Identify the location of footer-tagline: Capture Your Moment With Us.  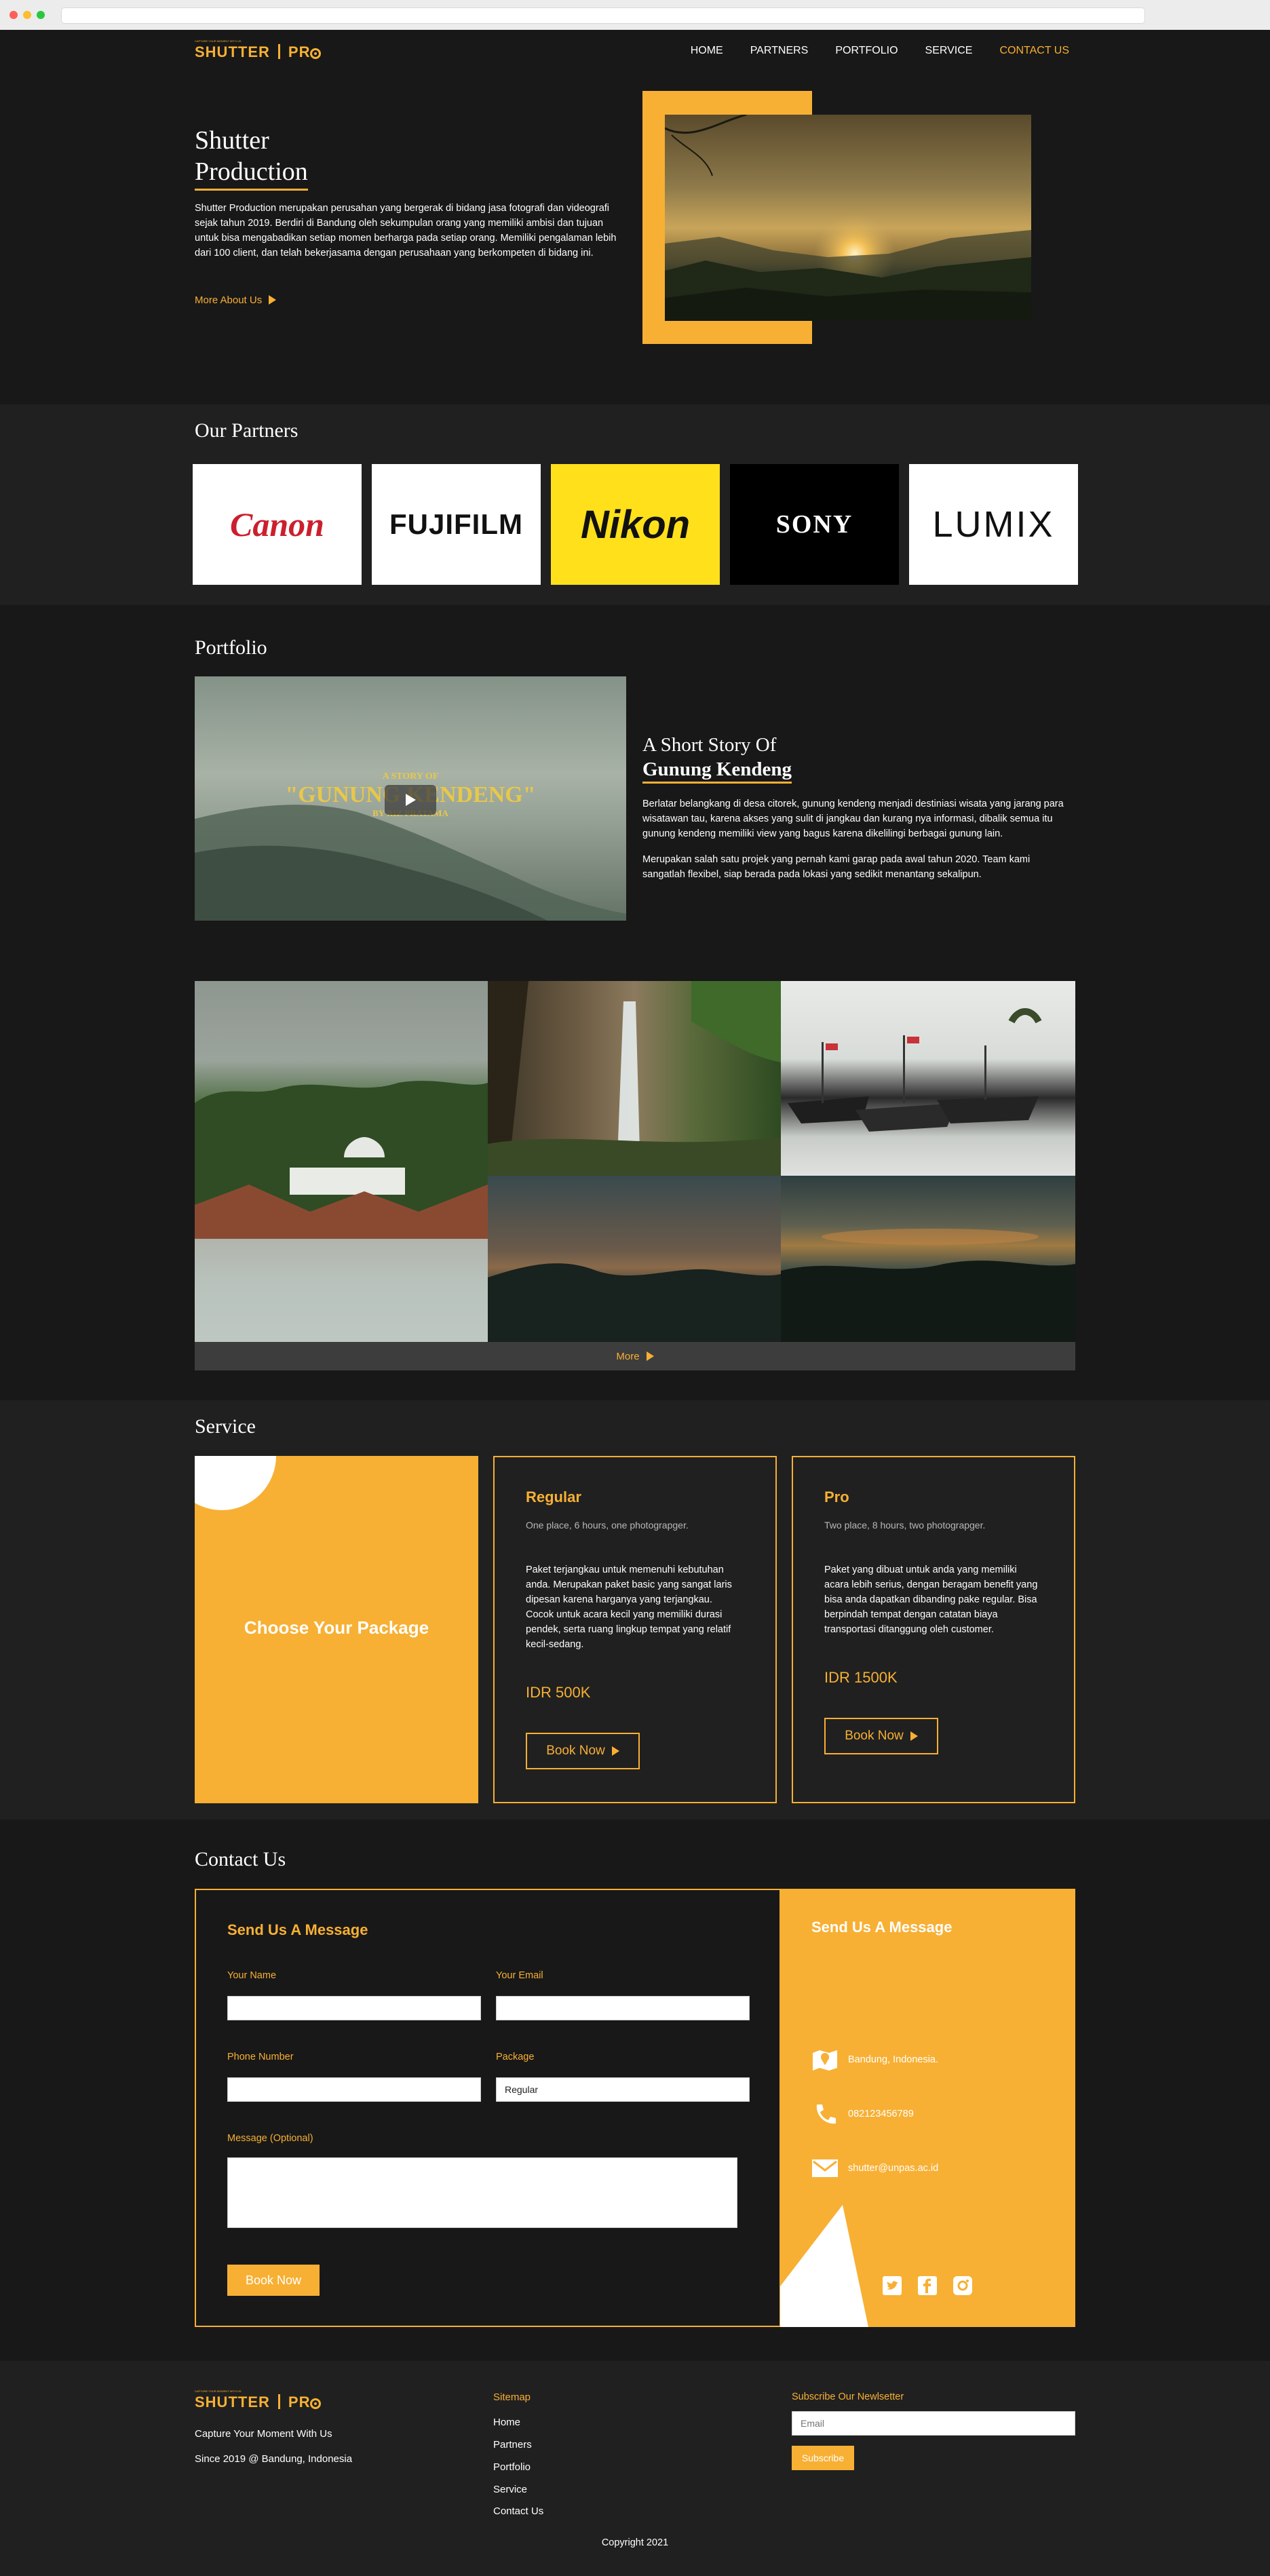
(263, 2434).